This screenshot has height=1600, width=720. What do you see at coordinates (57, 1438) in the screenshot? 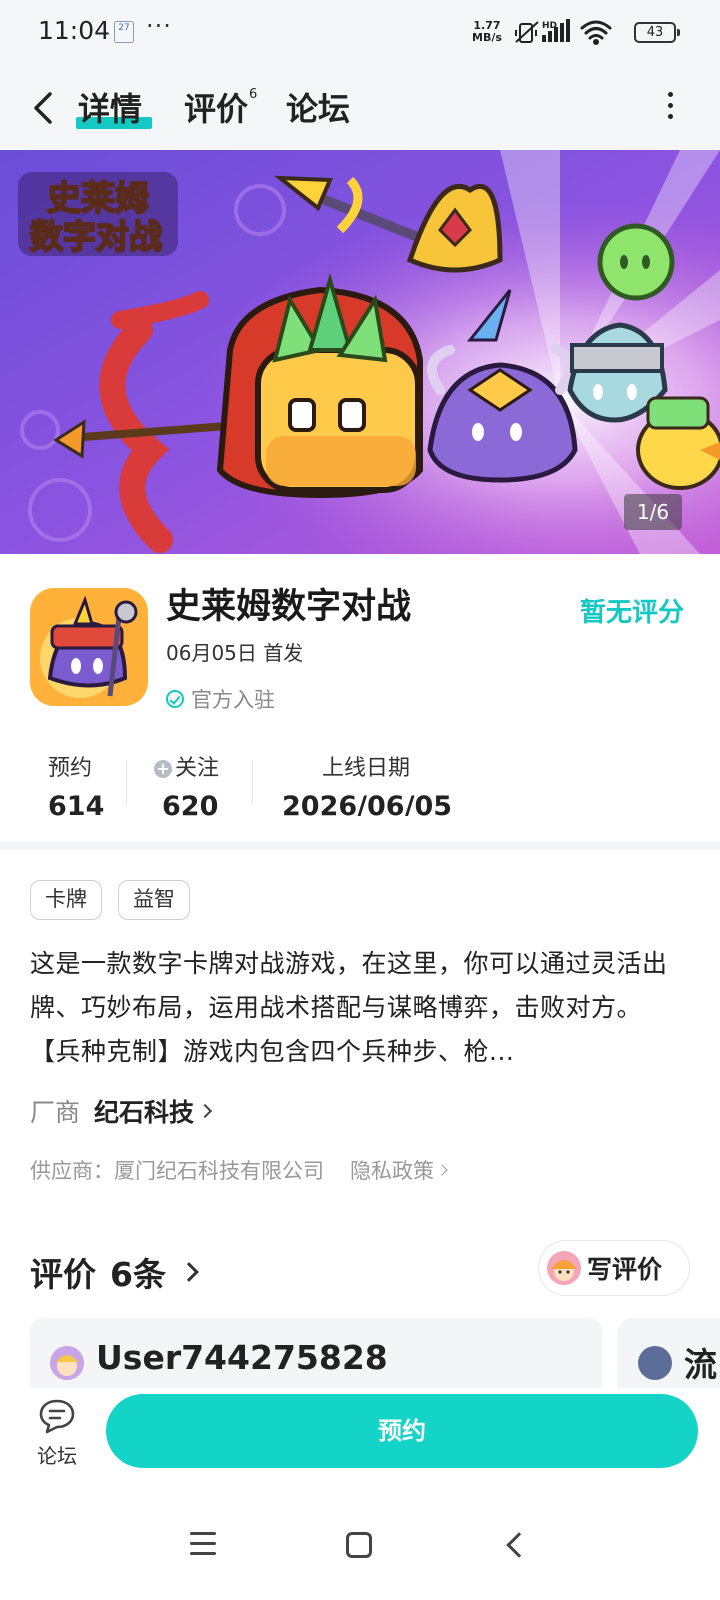
I see `forum-button: 论坛` at bounding box center [57, 1438].